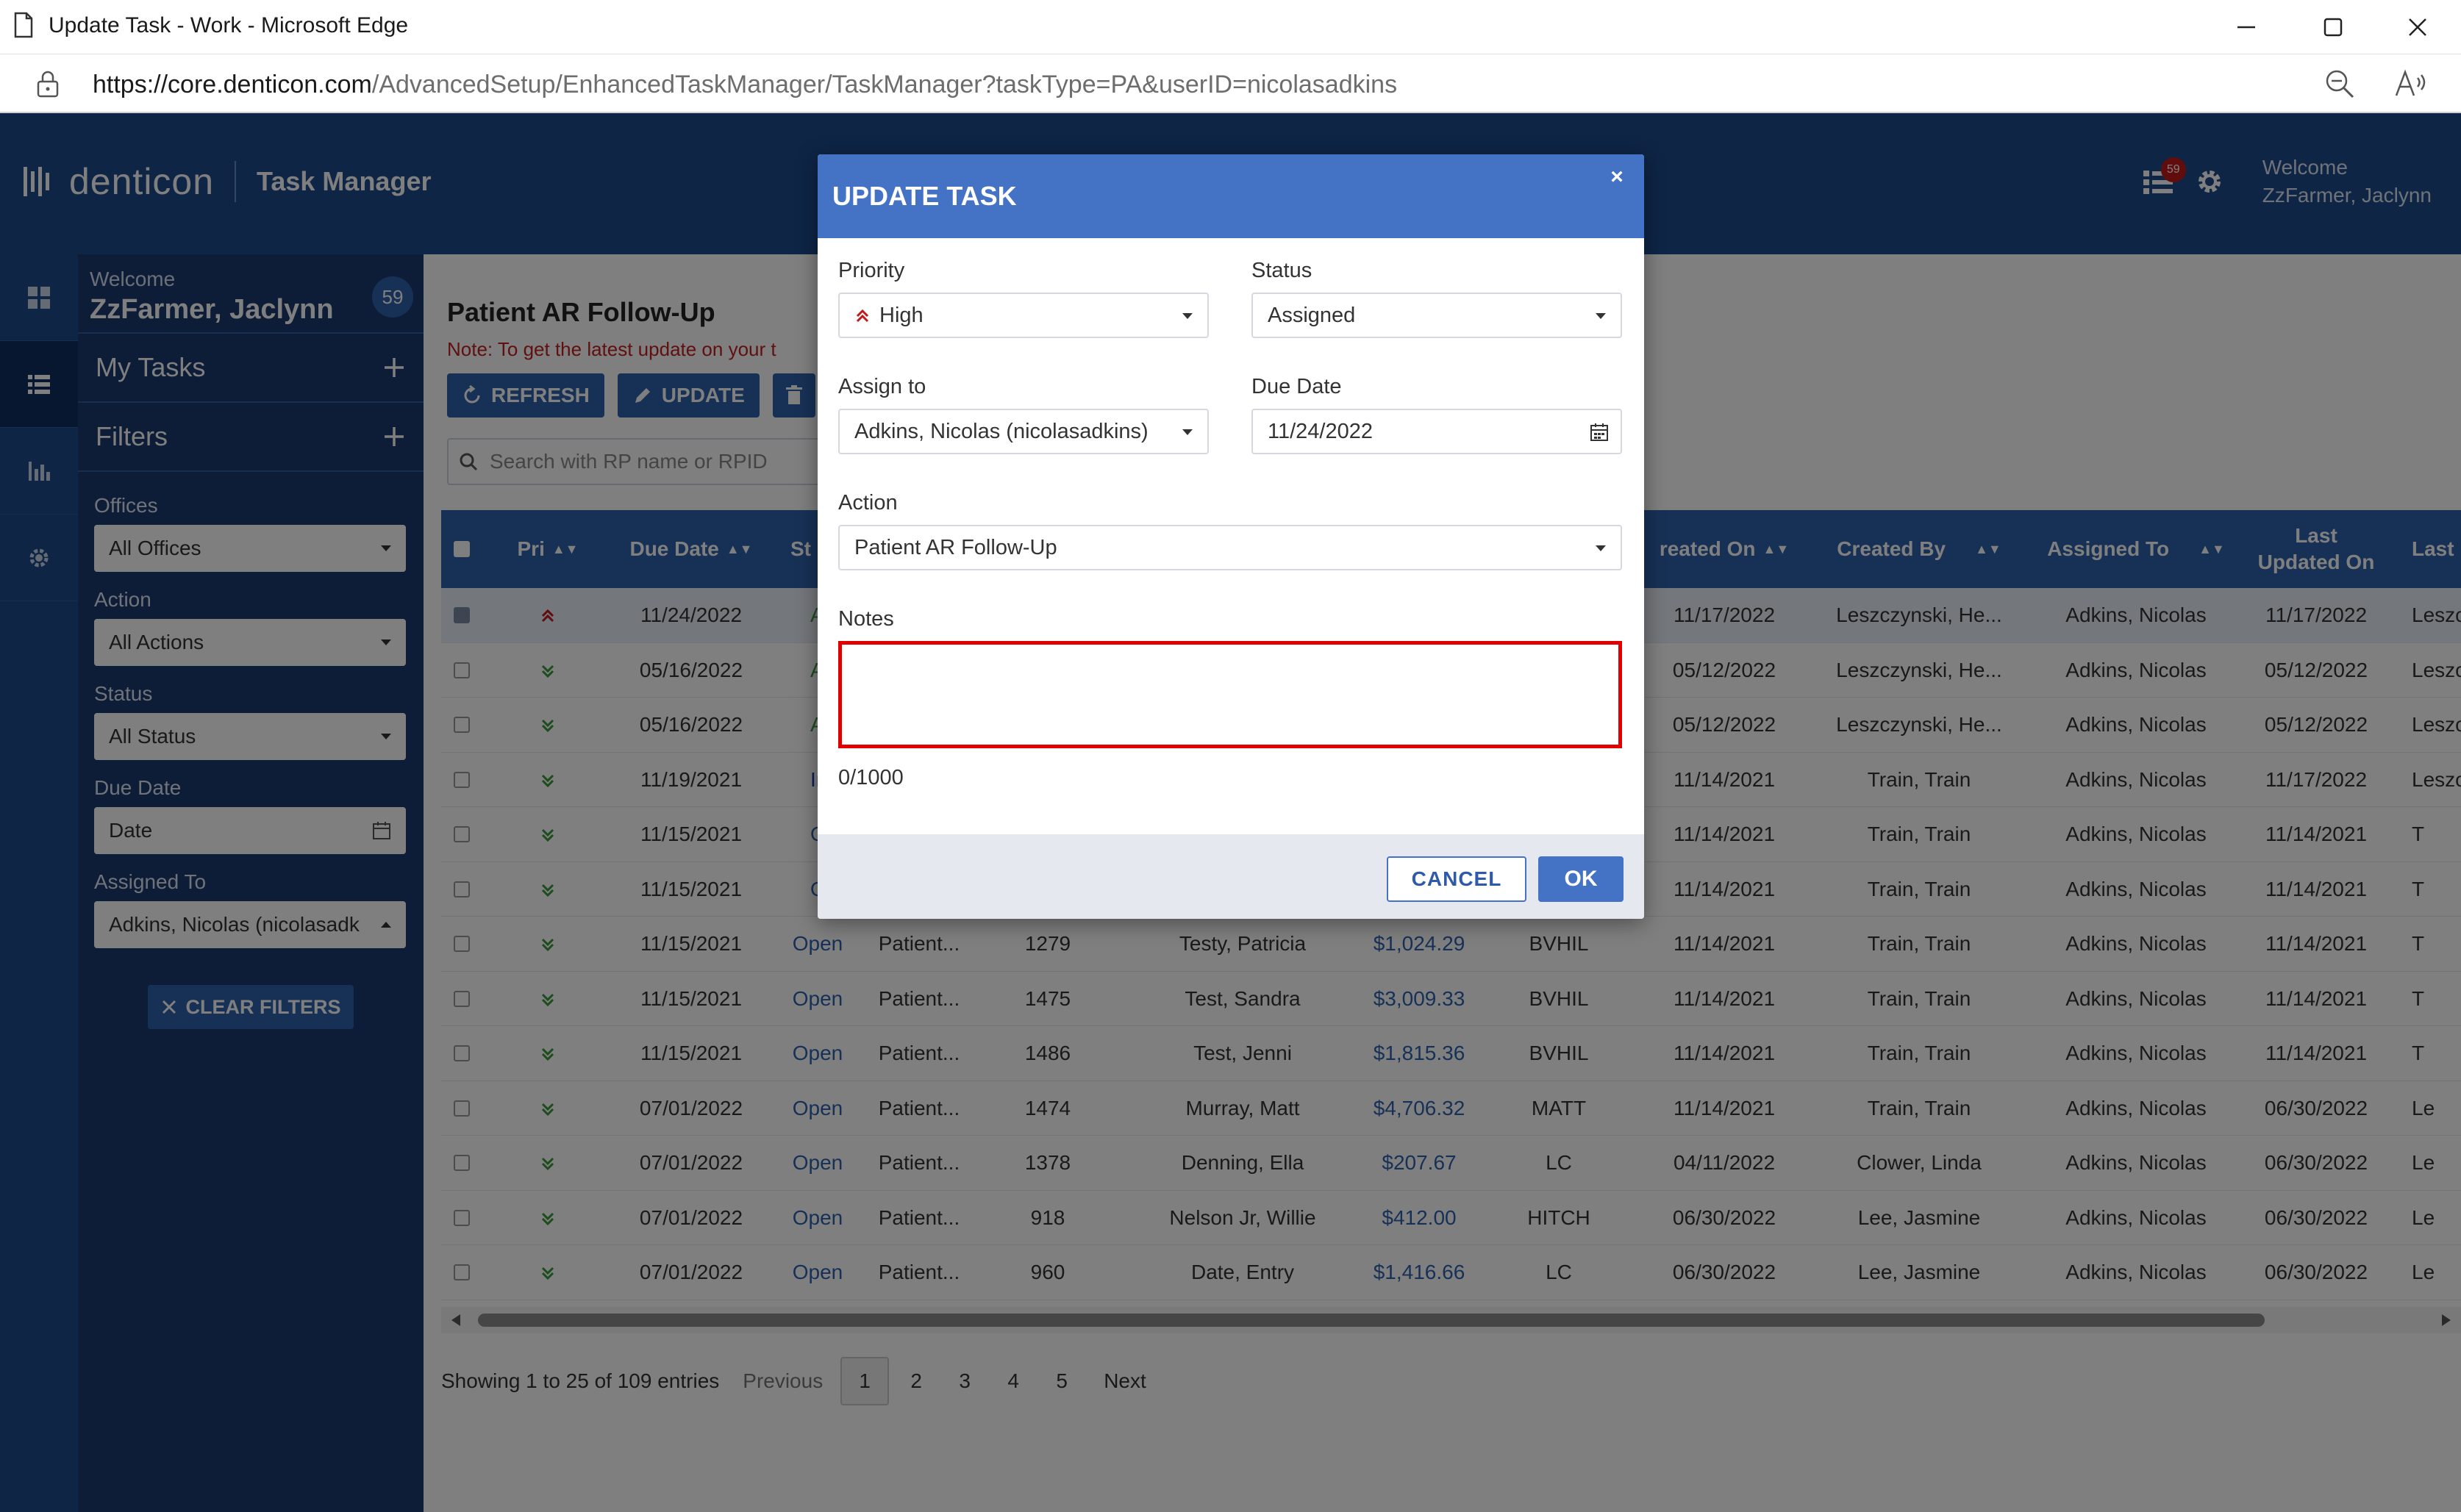 Image resolution: width=2461 pixels, height=1512 pixels. I want to click on priority-select: High, so click(1023, 315).